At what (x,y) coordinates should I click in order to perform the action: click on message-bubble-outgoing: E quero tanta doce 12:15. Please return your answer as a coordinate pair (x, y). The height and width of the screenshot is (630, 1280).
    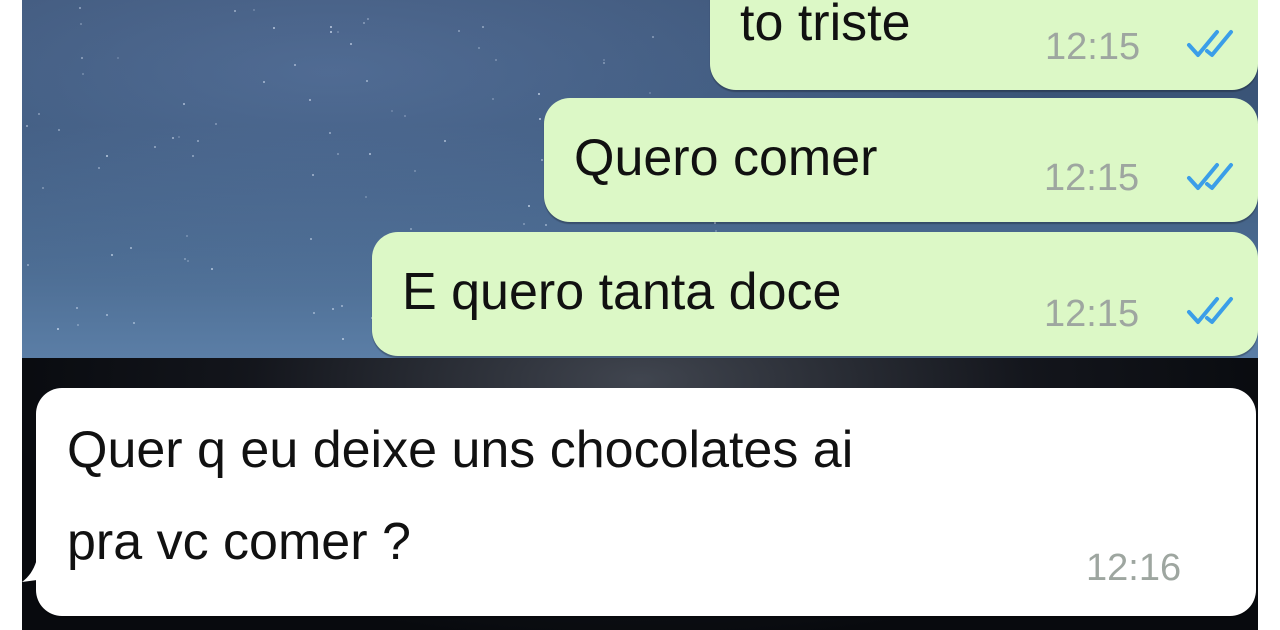
    Looking at the image, I should click on (815, 294).